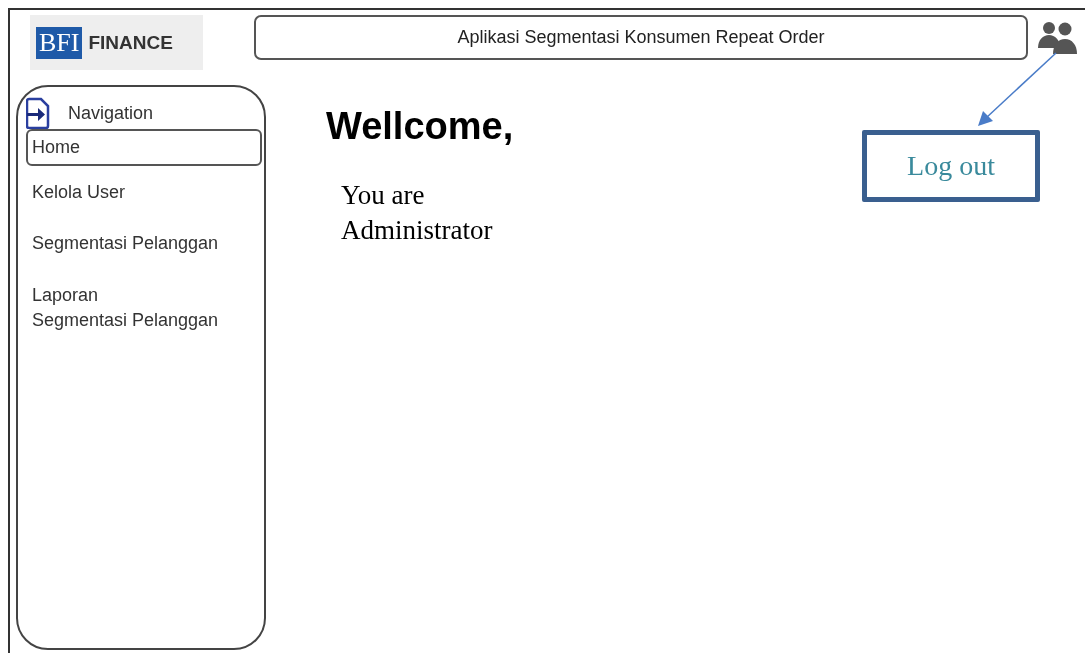 The image size is (1085, 653). I want to click on users-icon, so click(1057, 37).